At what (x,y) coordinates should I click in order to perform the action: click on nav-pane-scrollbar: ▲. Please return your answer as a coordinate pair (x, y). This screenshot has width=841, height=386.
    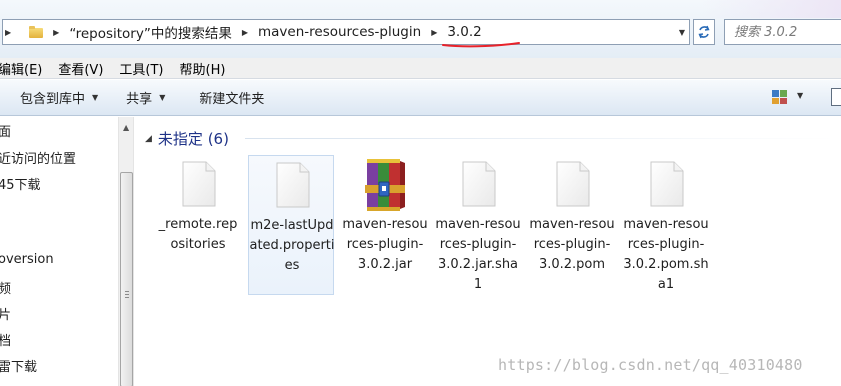
    Looking at the image, I should click on (126, 251).